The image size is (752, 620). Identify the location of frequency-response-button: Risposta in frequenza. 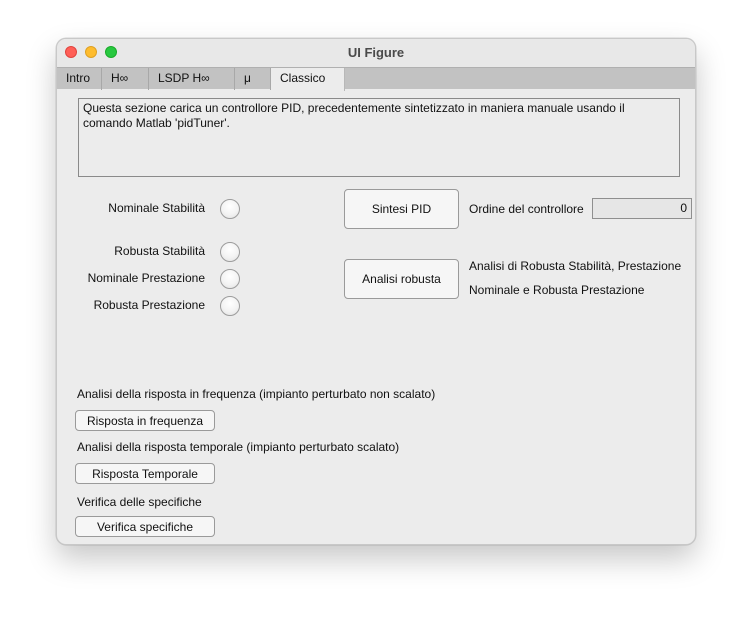
(145, 420).